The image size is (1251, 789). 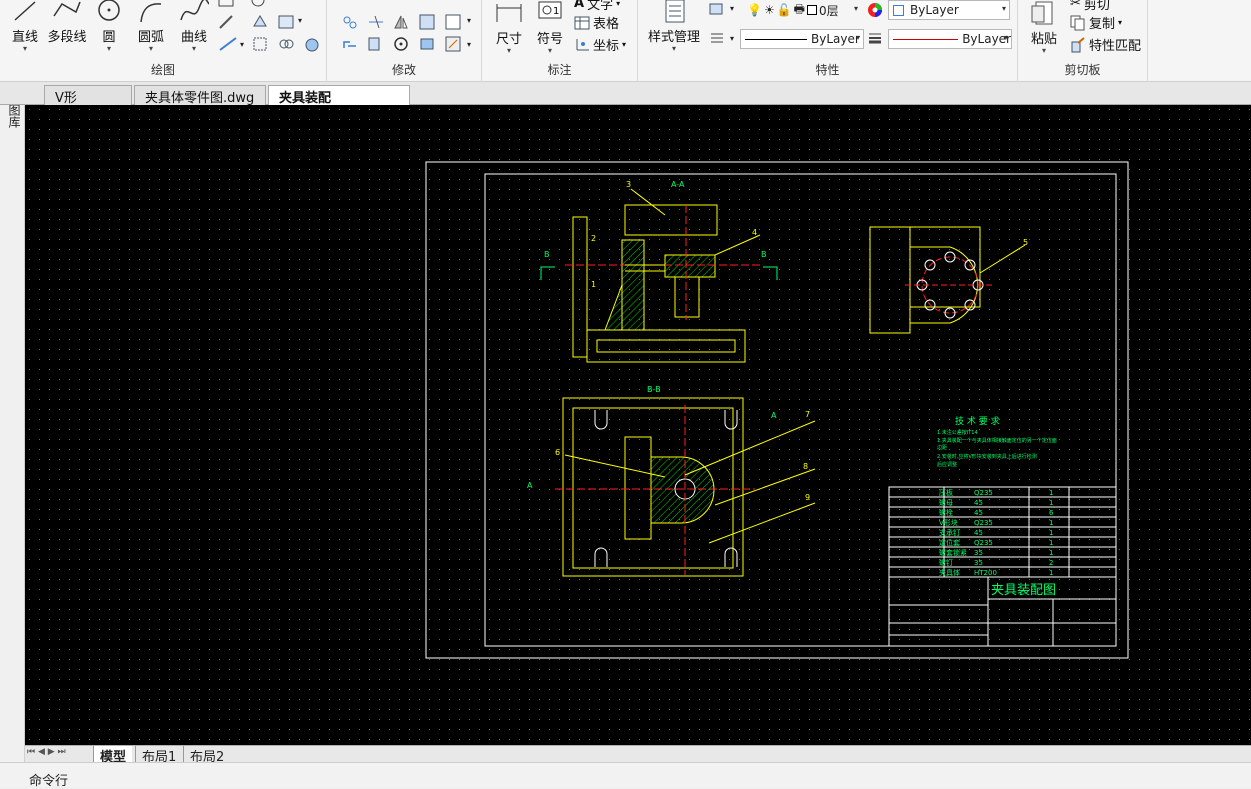 What do you see at coordinates (401, 44) in the screenshot?
I see `rotate-icon` at bounding box center [401, 44].